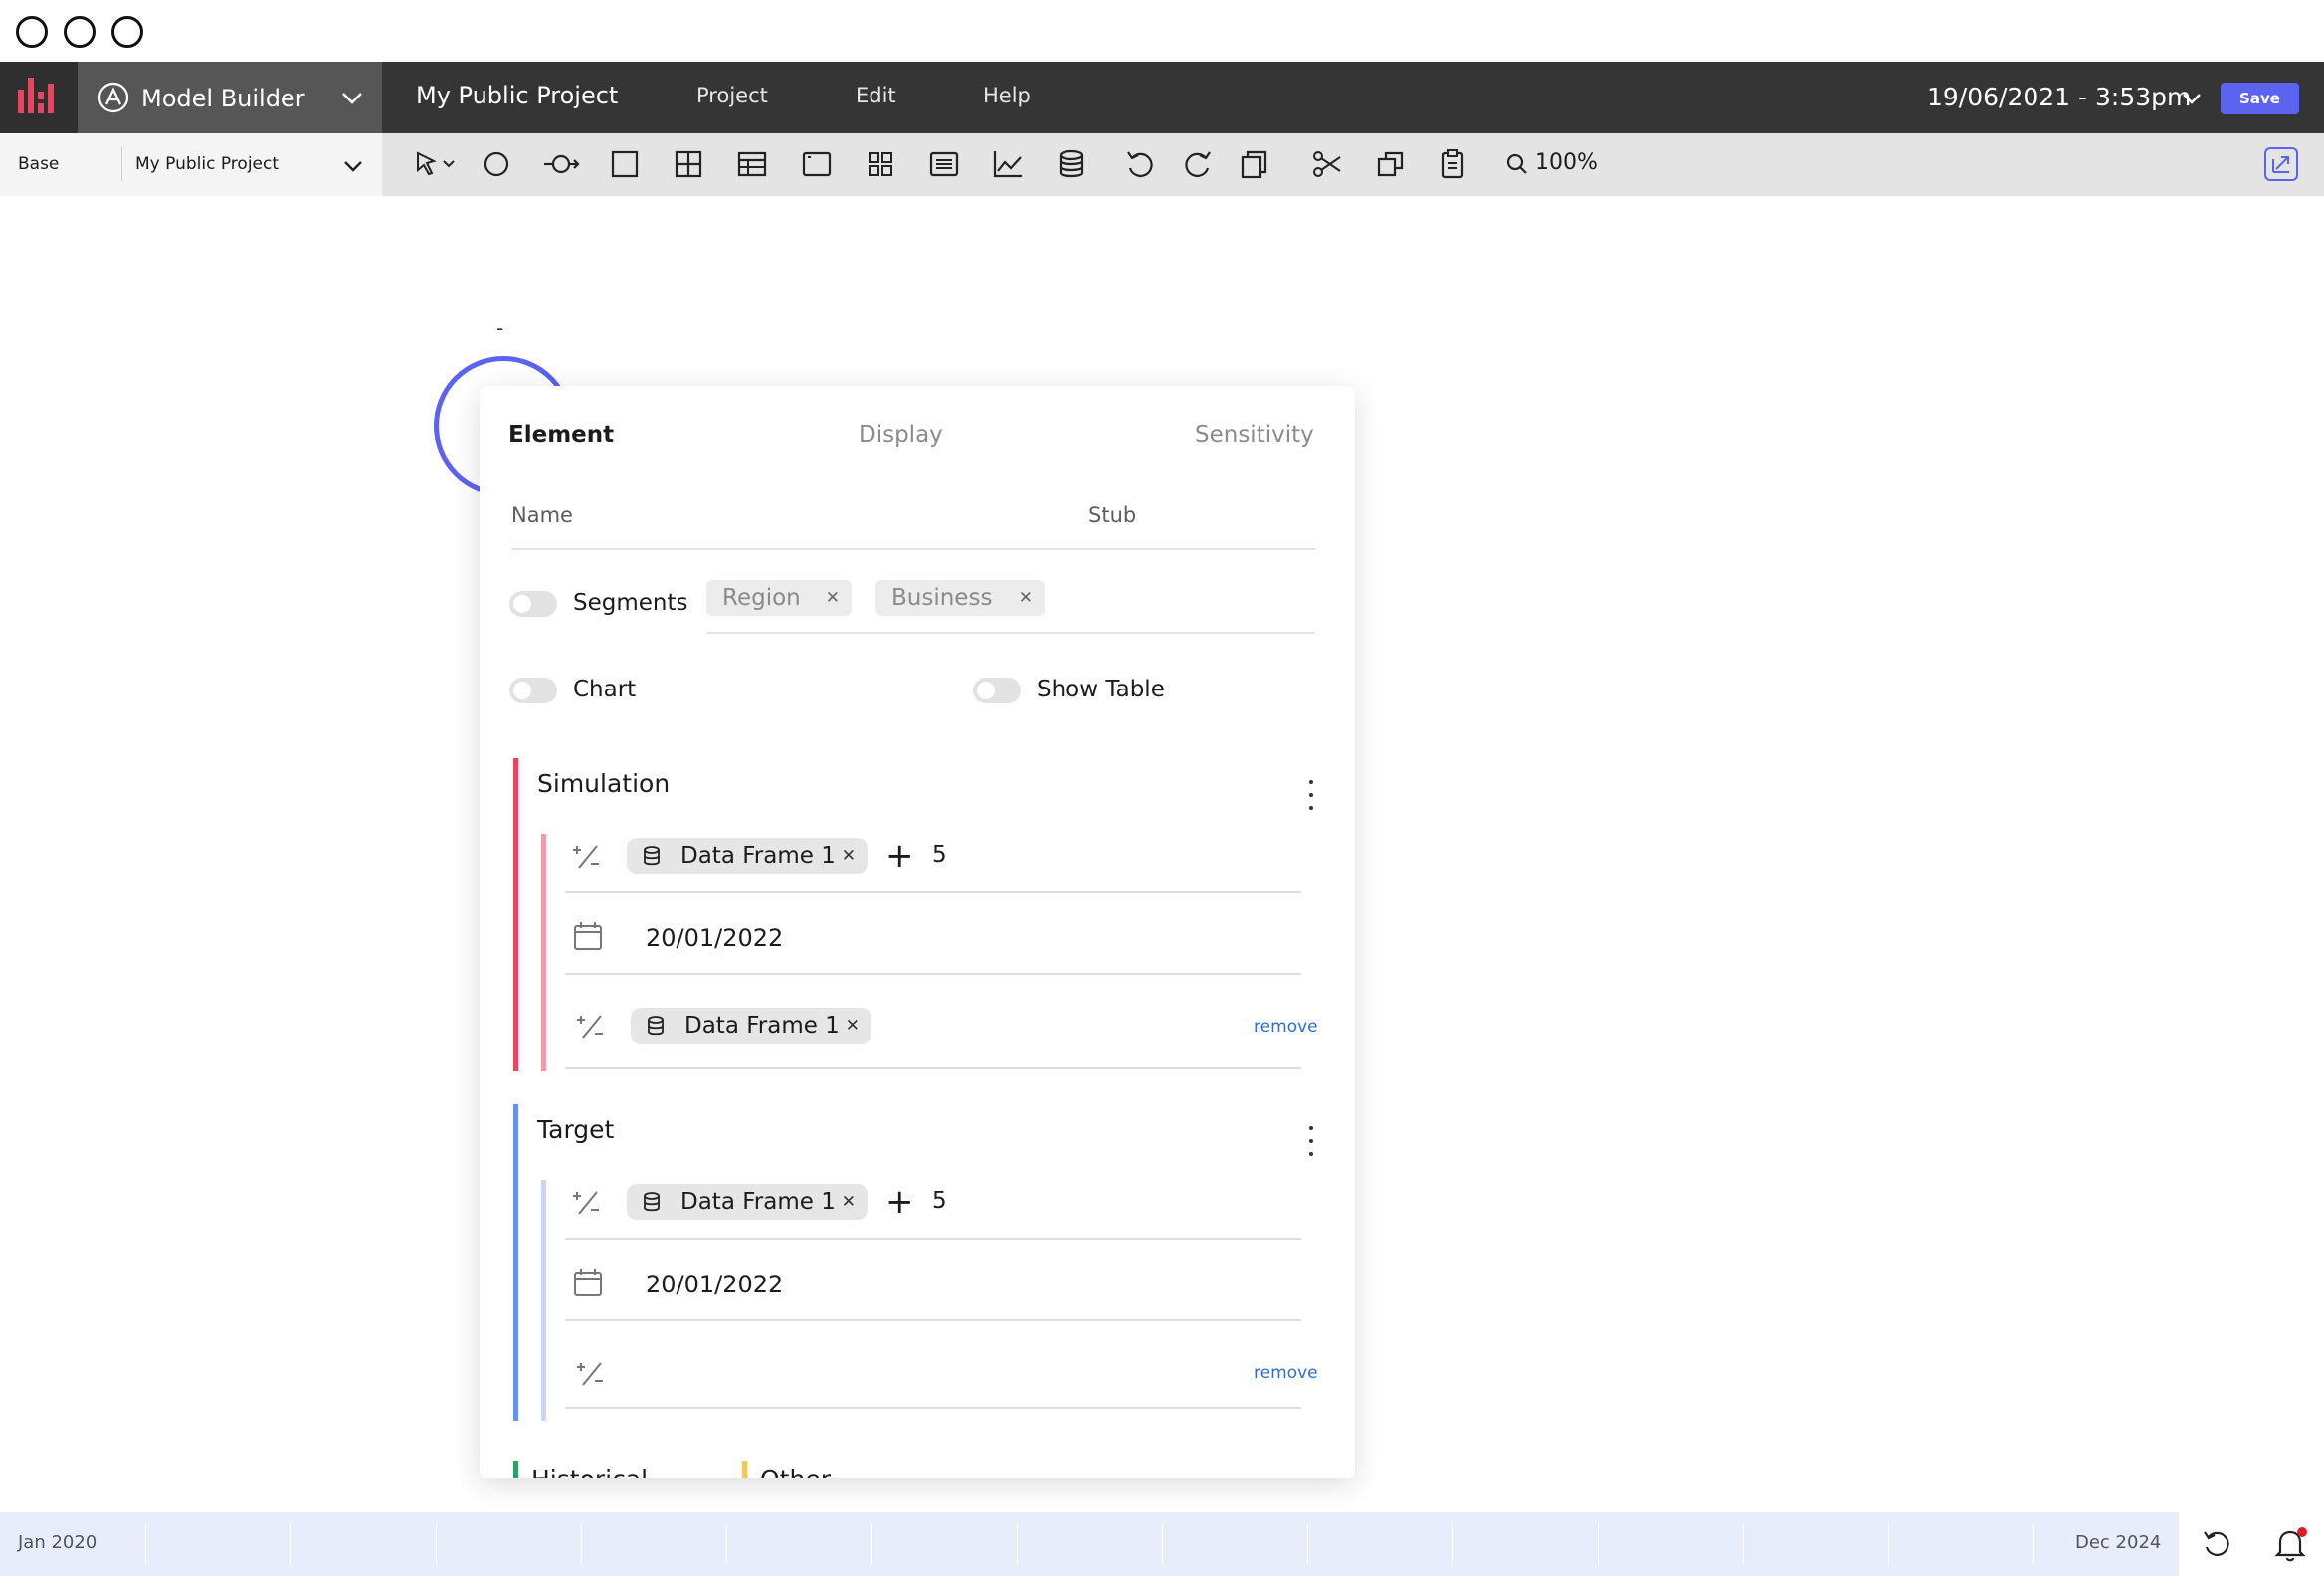 The height and width of the screenshot is (1576, 2324). What do you see at coordinates (1452, 164) in the screenshot?
I see `clipboard-icon` at bounding box center [1452, 164].